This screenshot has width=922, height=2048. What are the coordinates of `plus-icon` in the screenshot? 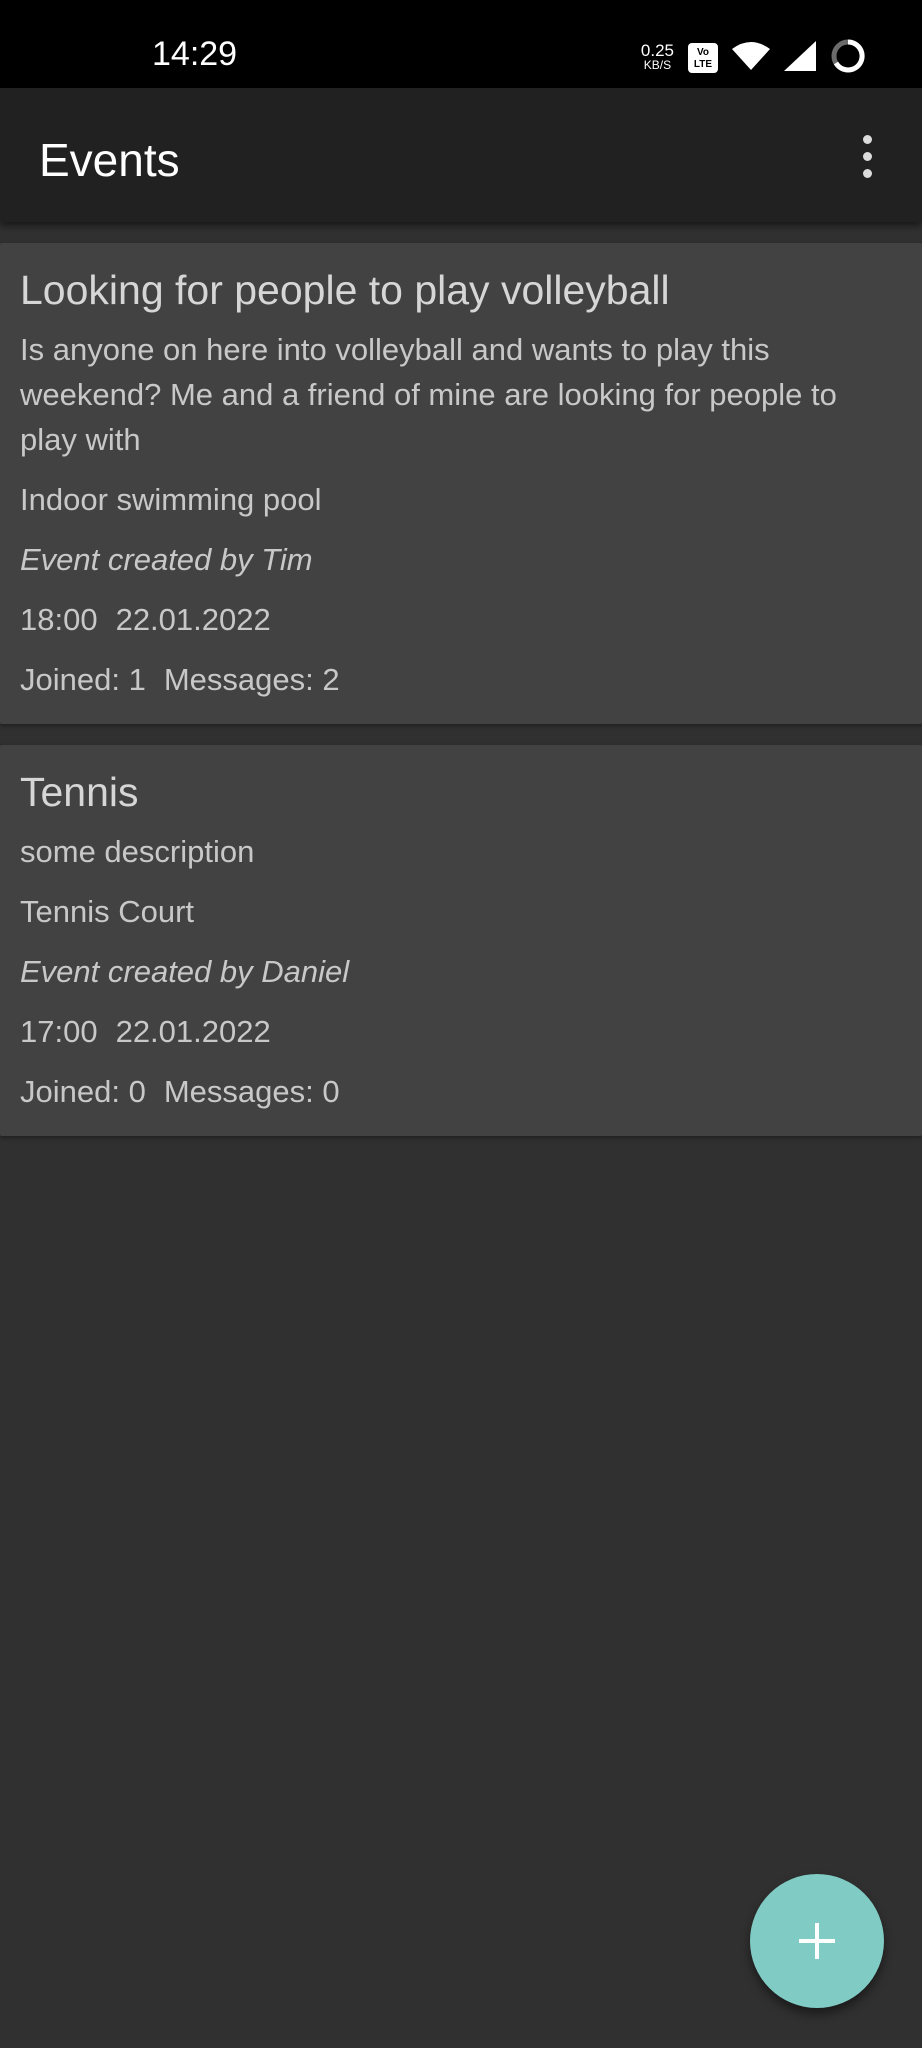 It's located at (817, 1941).